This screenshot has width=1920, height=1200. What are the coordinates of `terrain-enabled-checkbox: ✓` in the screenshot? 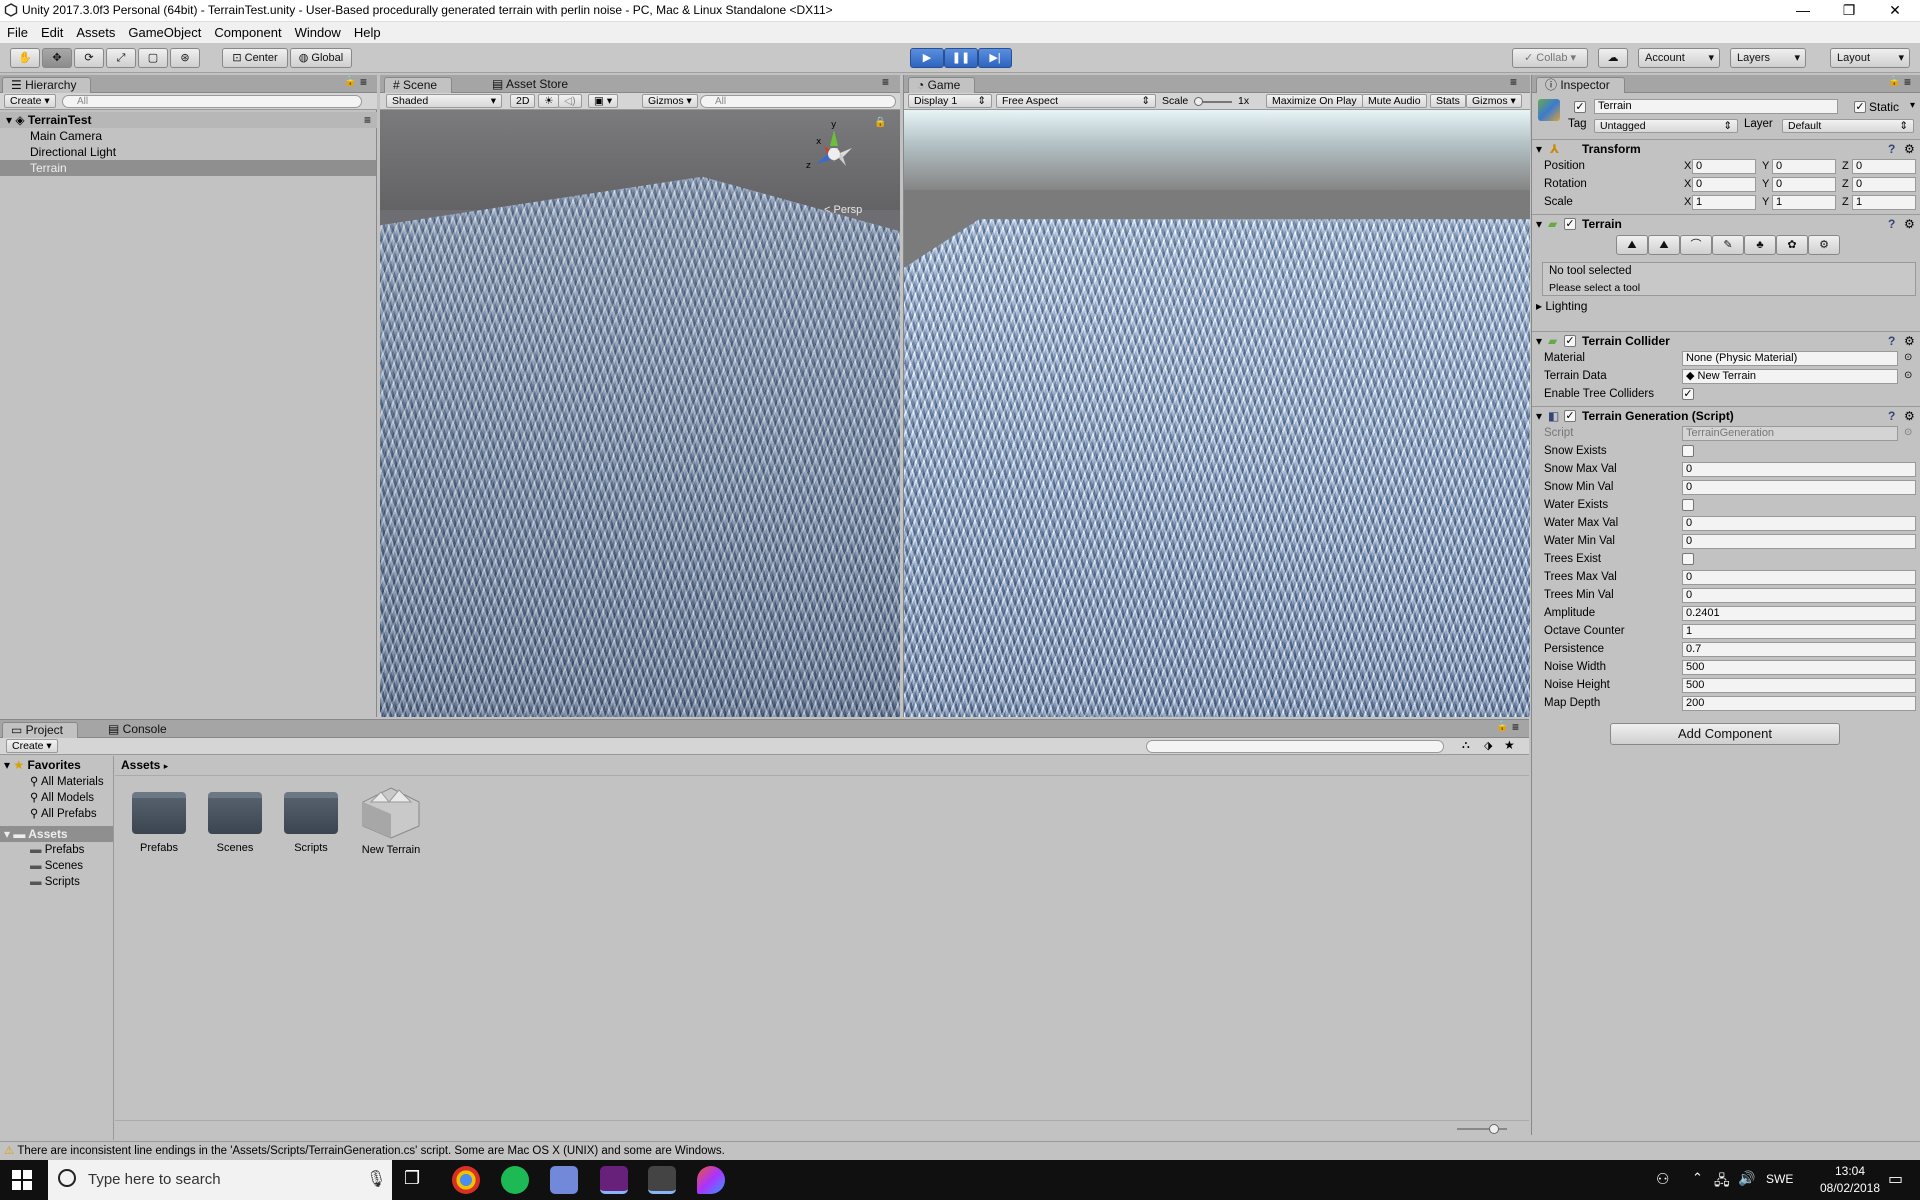 It's located at (1570, 224).